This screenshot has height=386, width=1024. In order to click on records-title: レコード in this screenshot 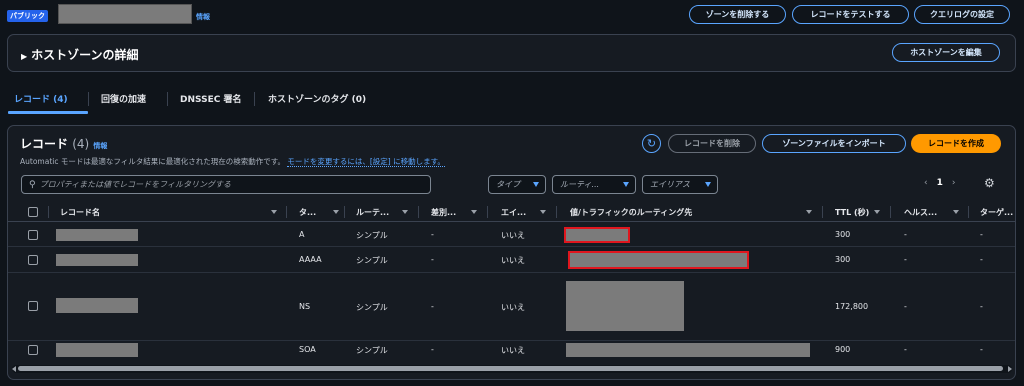, I will do `click(44, 144)`.